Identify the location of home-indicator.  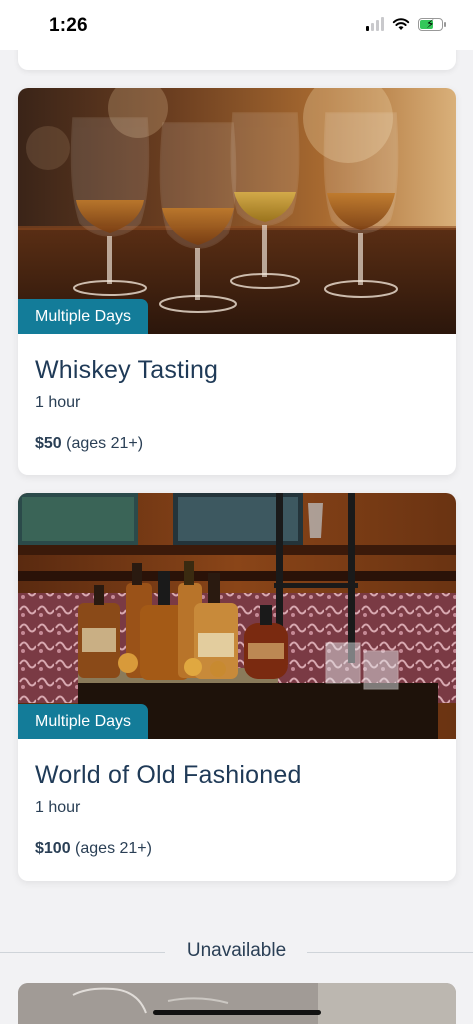
(237, 1012).